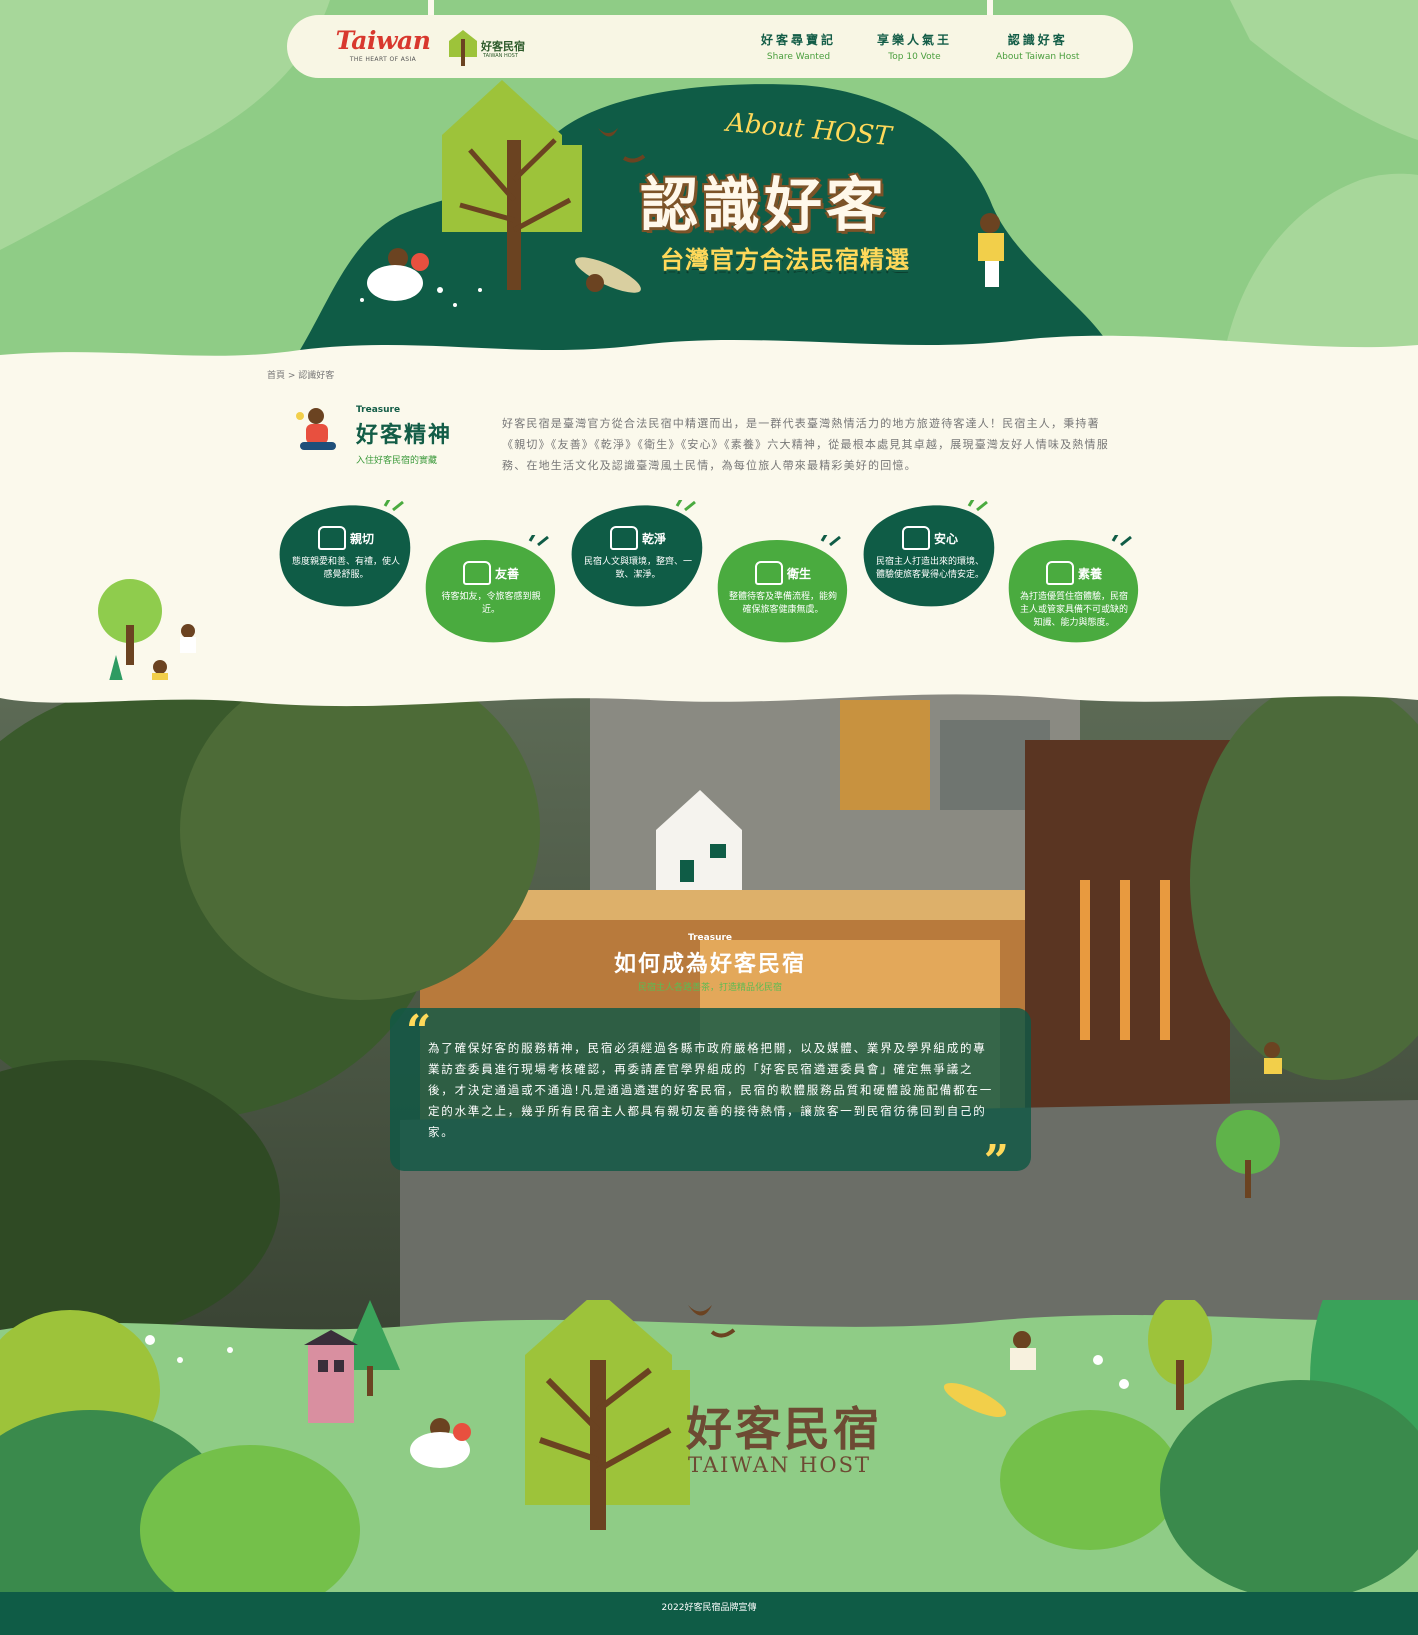  I want to click on taiwan-host-logo-en: TAIWAN HOST, so click(500, 56).